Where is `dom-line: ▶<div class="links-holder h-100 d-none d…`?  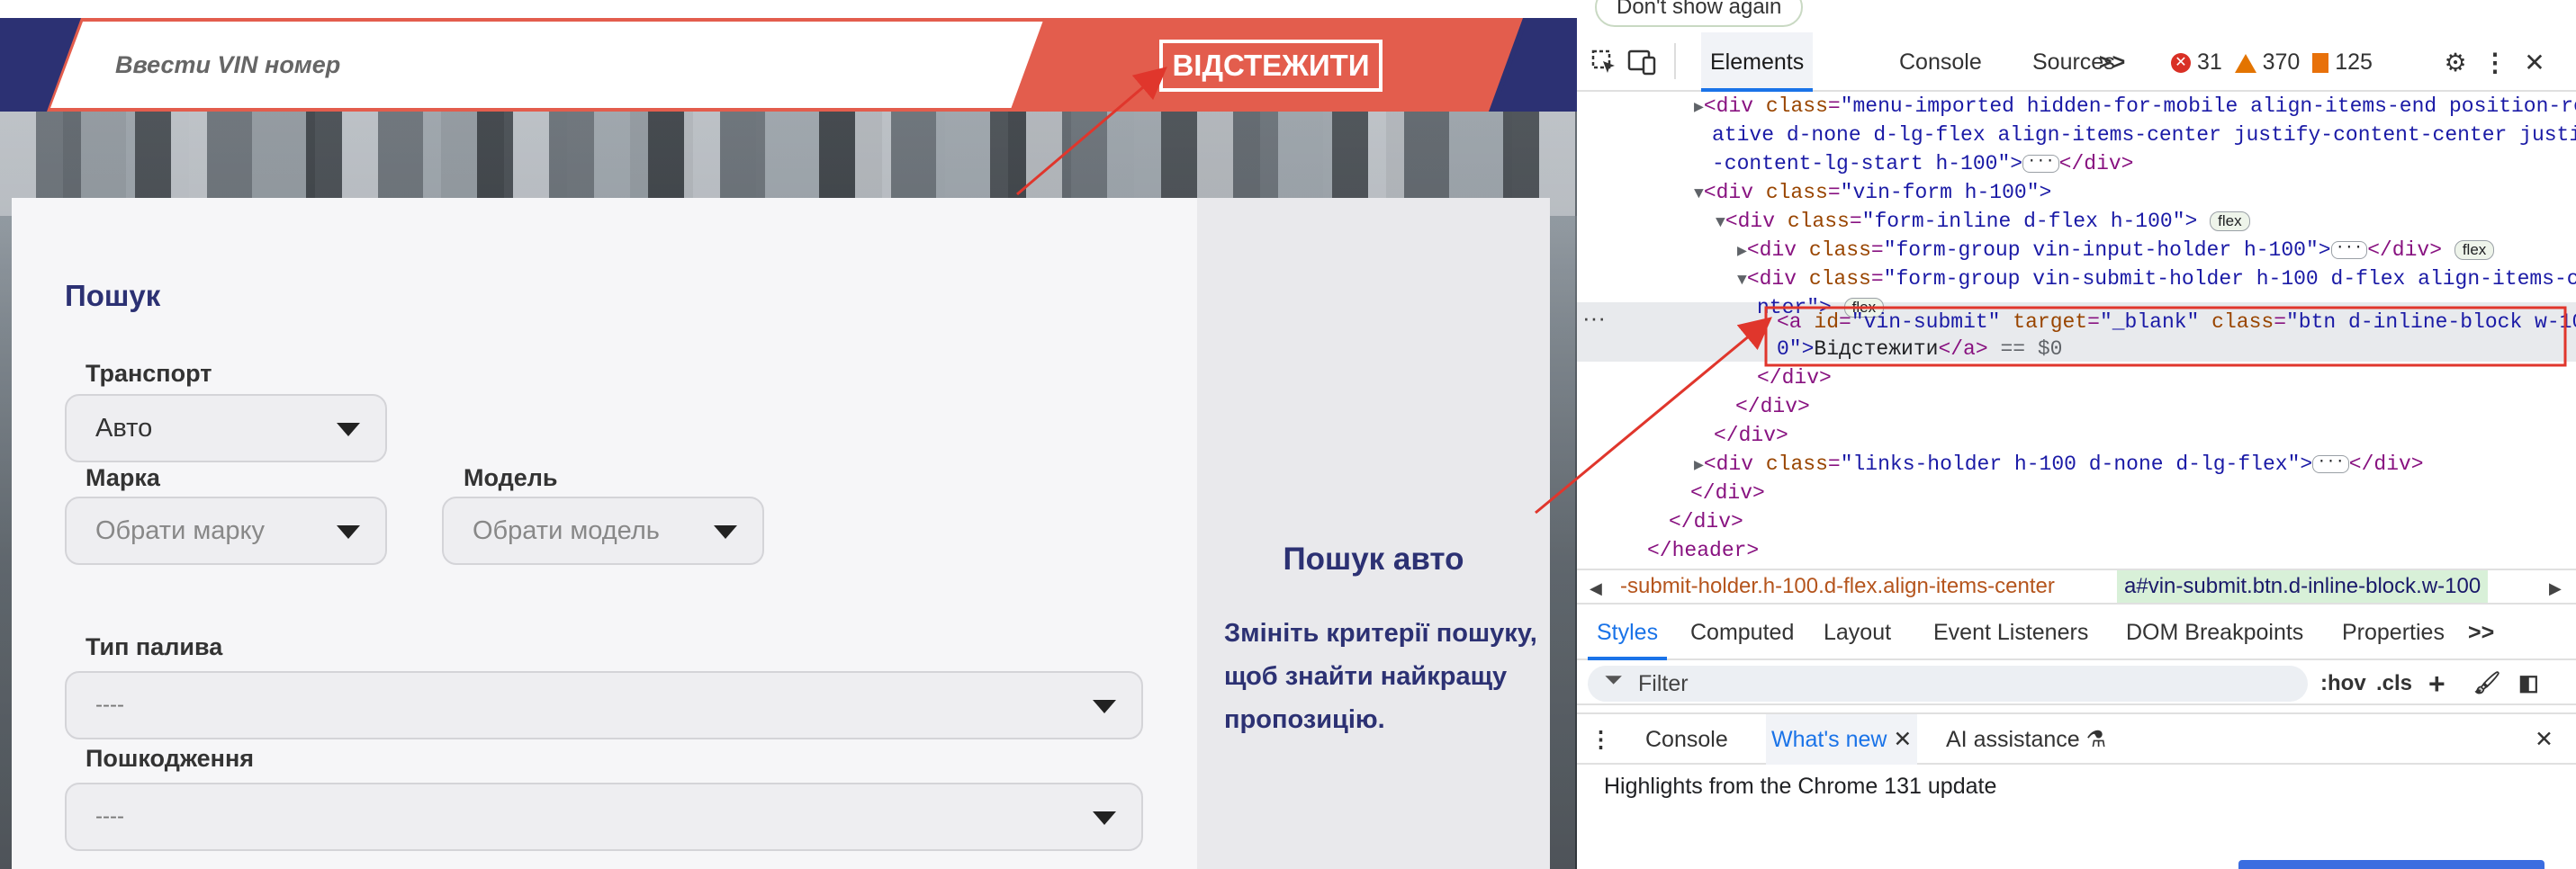 dom-line: ▶<div class="links-holder h-100 d-none d… is located at coordinates (2059, 465).